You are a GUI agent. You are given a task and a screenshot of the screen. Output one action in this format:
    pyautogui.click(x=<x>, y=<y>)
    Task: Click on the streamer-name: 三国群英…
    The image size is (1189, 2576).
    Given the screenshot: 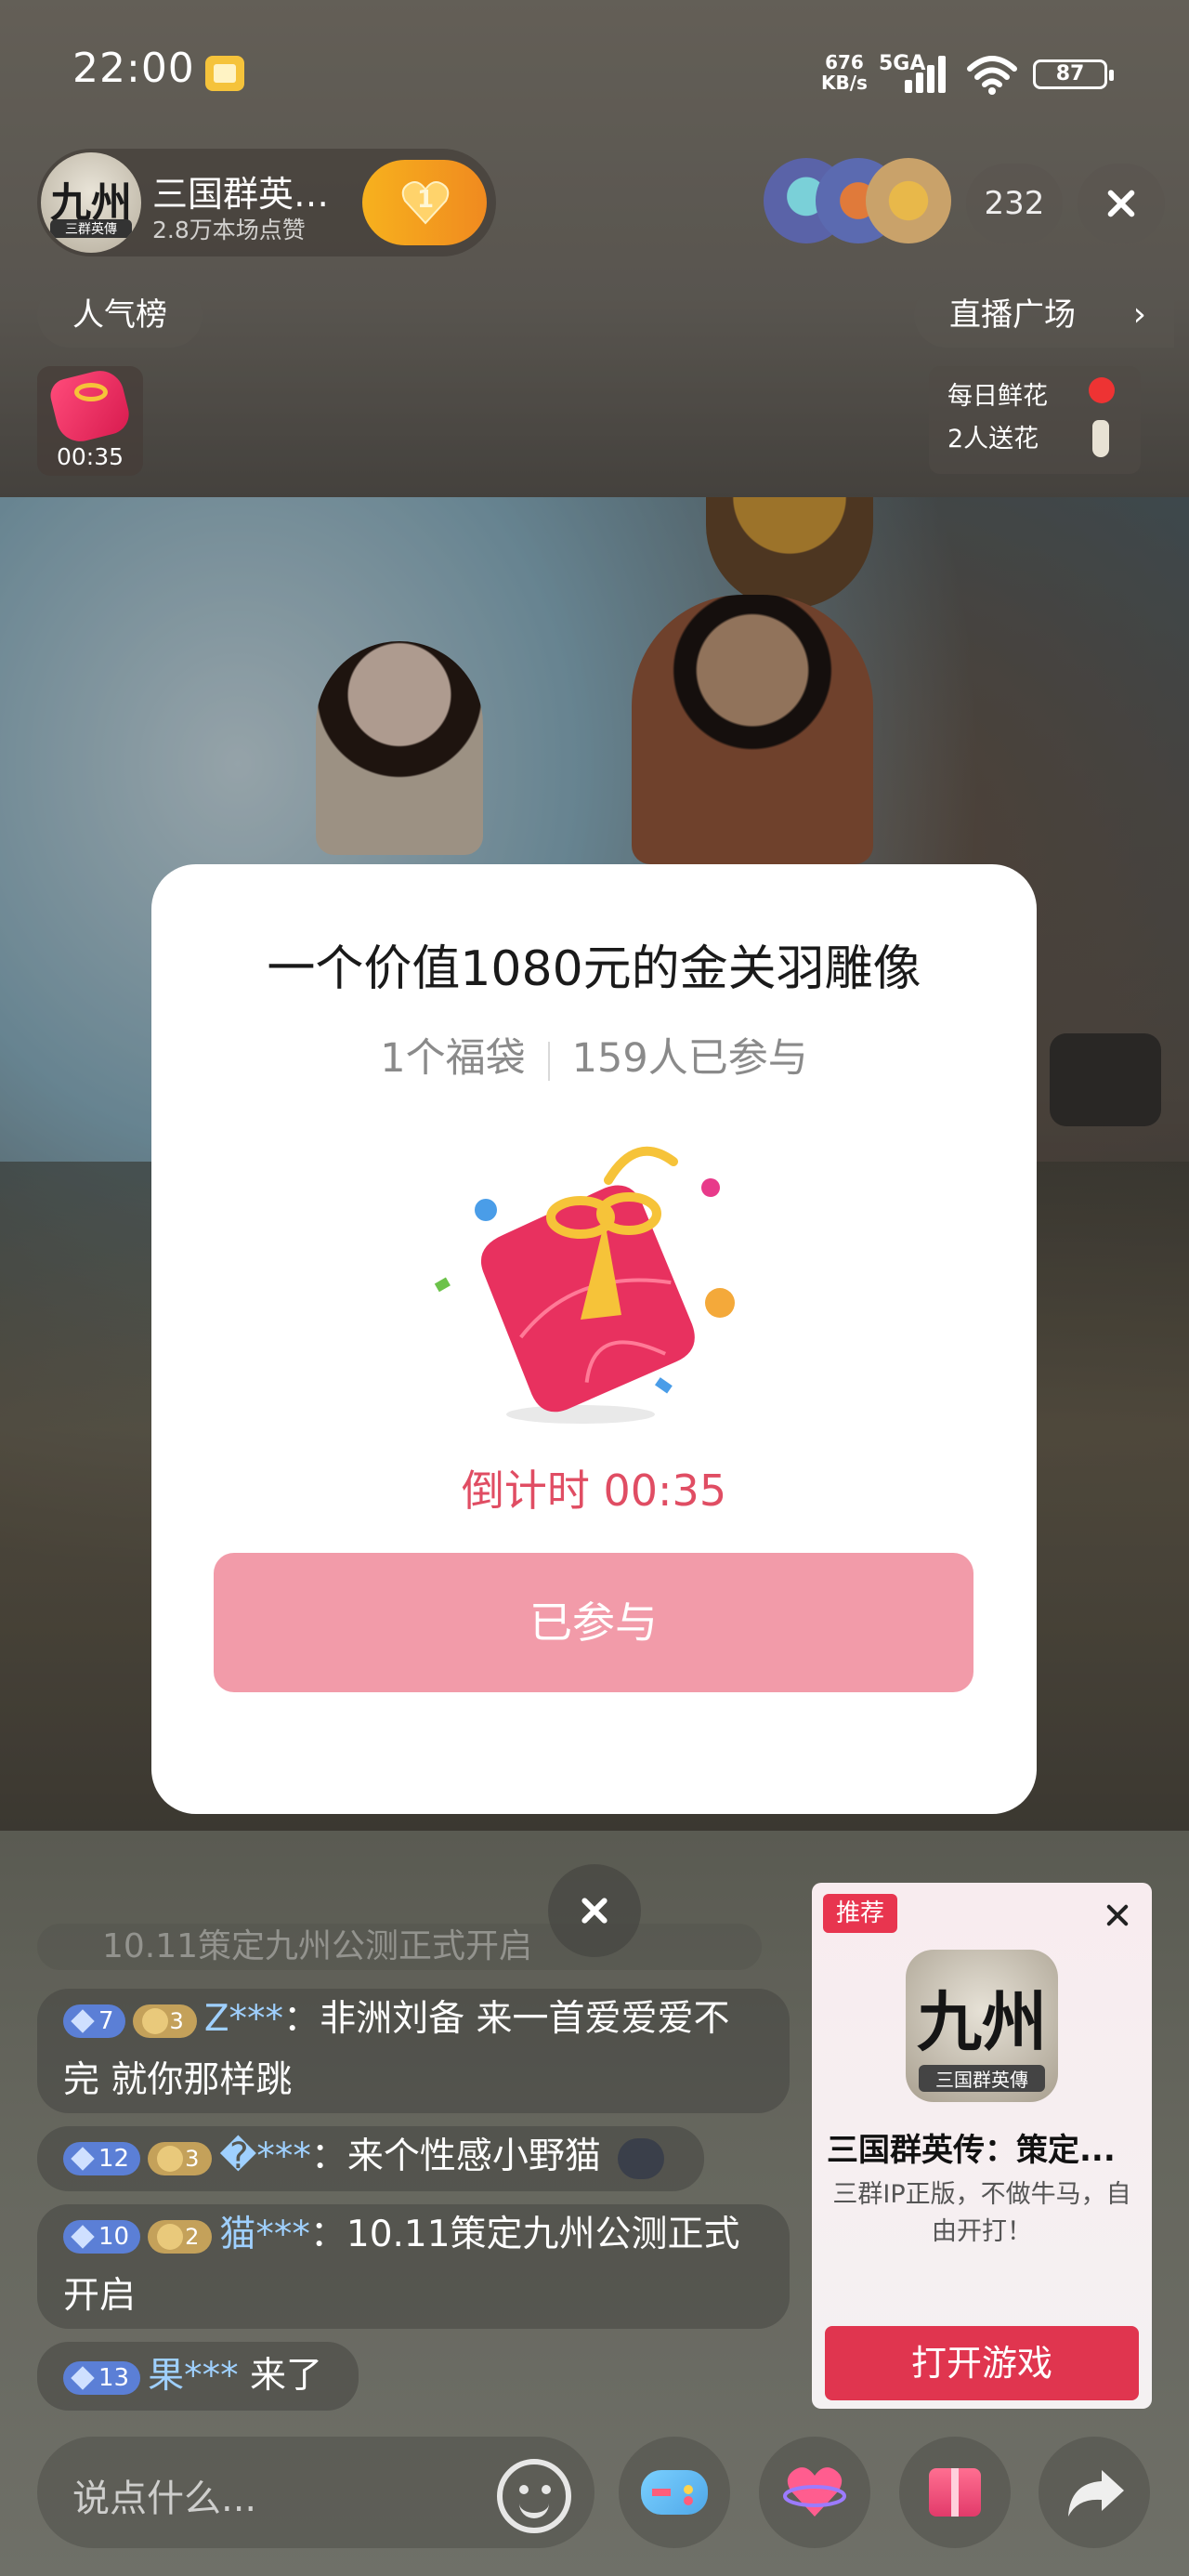 What is the action you would take?
    pyautogui.click(x=241, y=191)
    